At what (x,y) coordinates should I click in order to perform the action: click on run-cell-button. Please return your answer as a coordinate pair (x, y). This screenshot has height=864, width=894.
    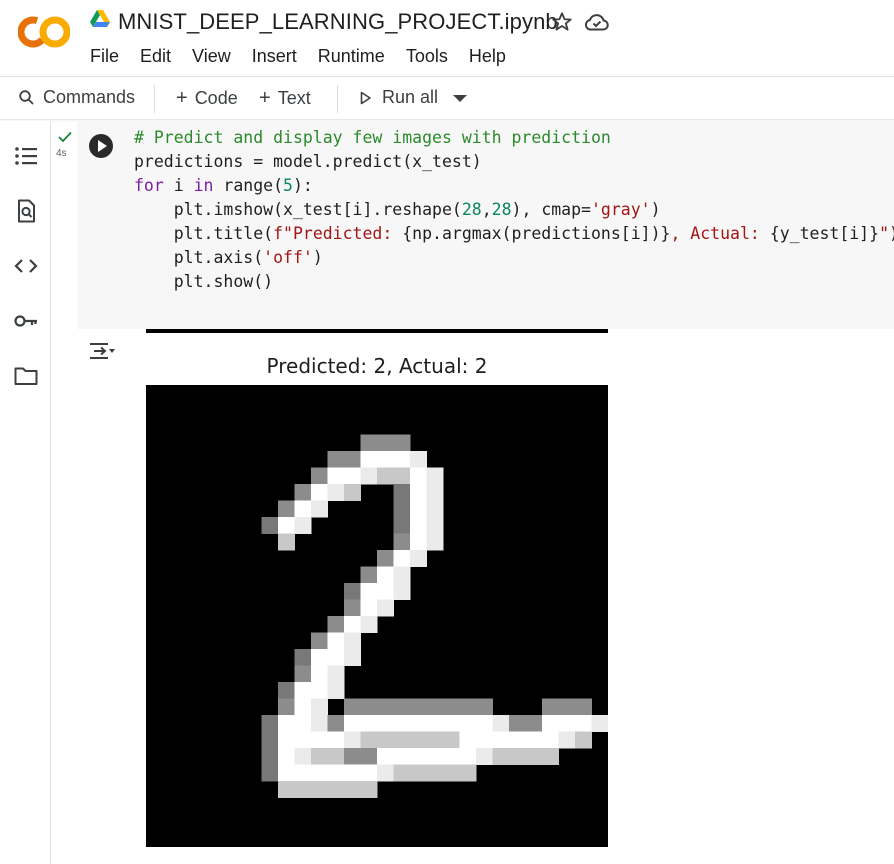
    Looking at the image, I should click on (101, 146).